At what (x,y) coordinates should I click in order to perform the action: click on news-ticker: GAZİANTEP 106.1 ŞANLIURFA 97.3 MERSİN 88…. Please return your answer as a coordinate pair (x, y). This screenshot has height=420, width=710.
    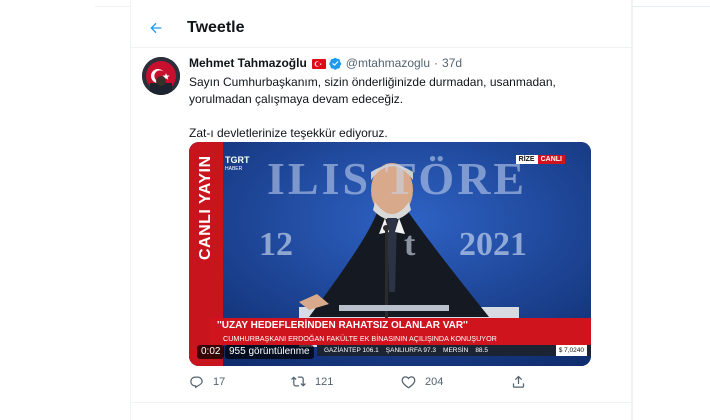
    Looking at the image, I should click on (454, 350).